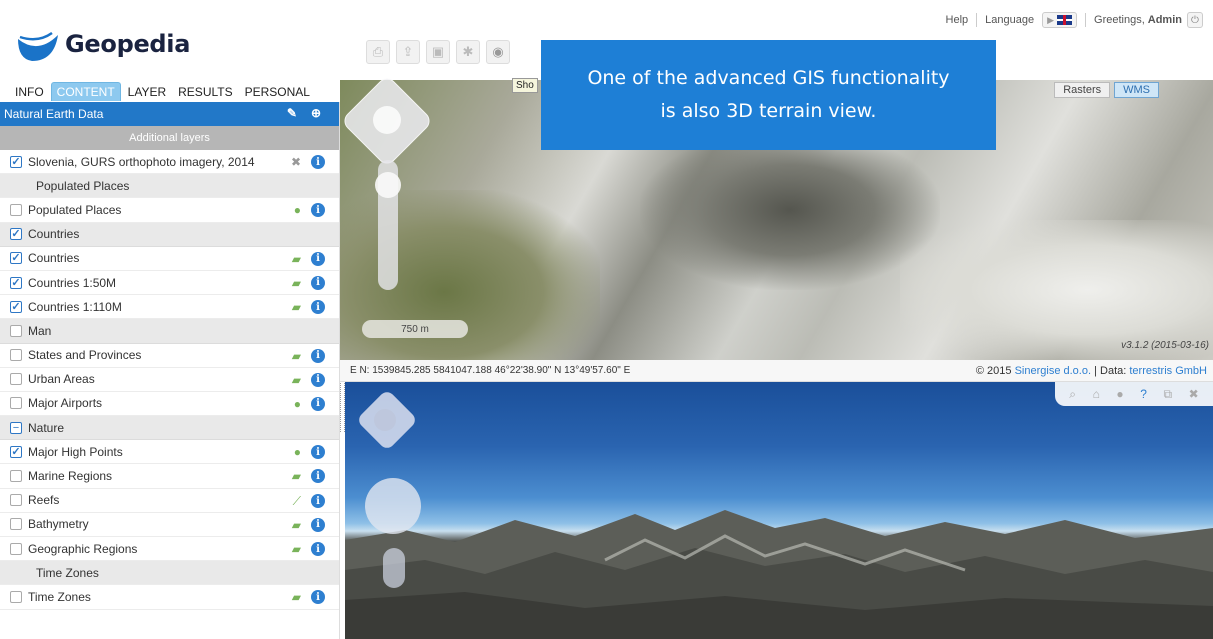 This screenshot has height=639, width=1213. I want to click on layer-row: ✓ Countries 1:110M ▰ i, so click(169, 307).